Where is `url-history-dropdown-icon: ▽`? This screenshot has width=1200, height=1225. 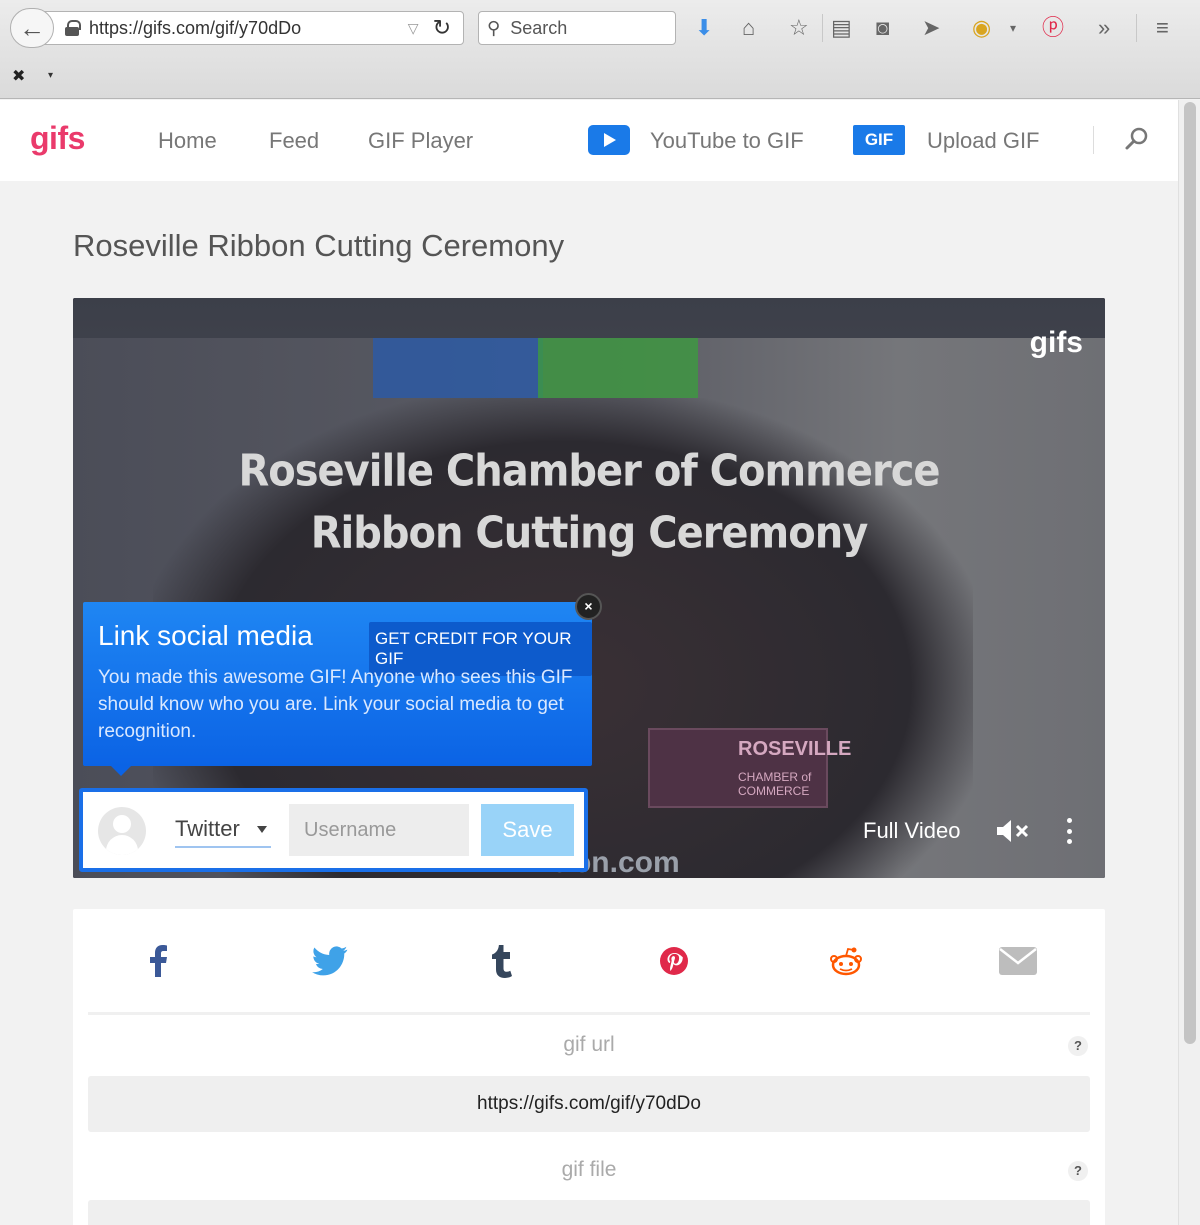 url-history-dropdown-icon: ▽ is located at coordinates (413, 28).